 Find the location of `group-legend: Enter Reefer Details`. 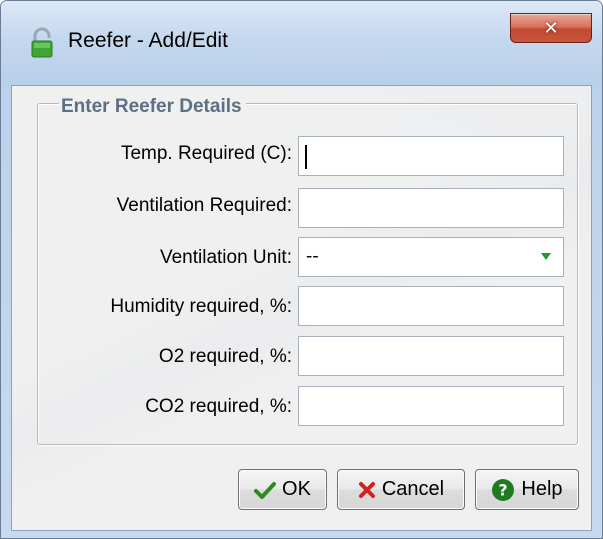

group-legend: Enter Reefer Details is located at coordinates (152, 107).